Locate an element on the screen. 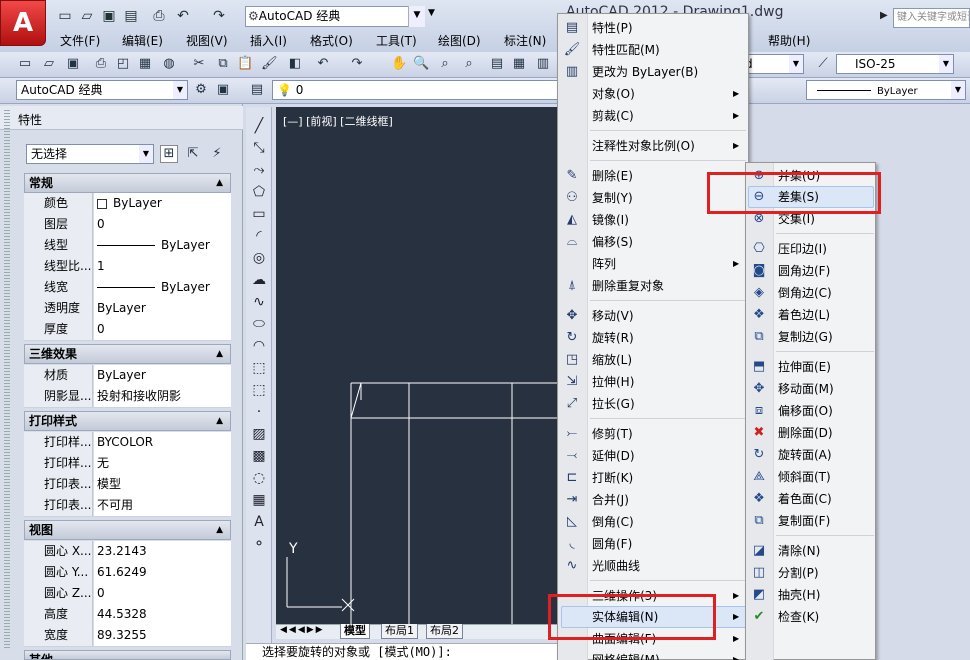  paste-icon: 📋 is located at coordinates (245, 64).